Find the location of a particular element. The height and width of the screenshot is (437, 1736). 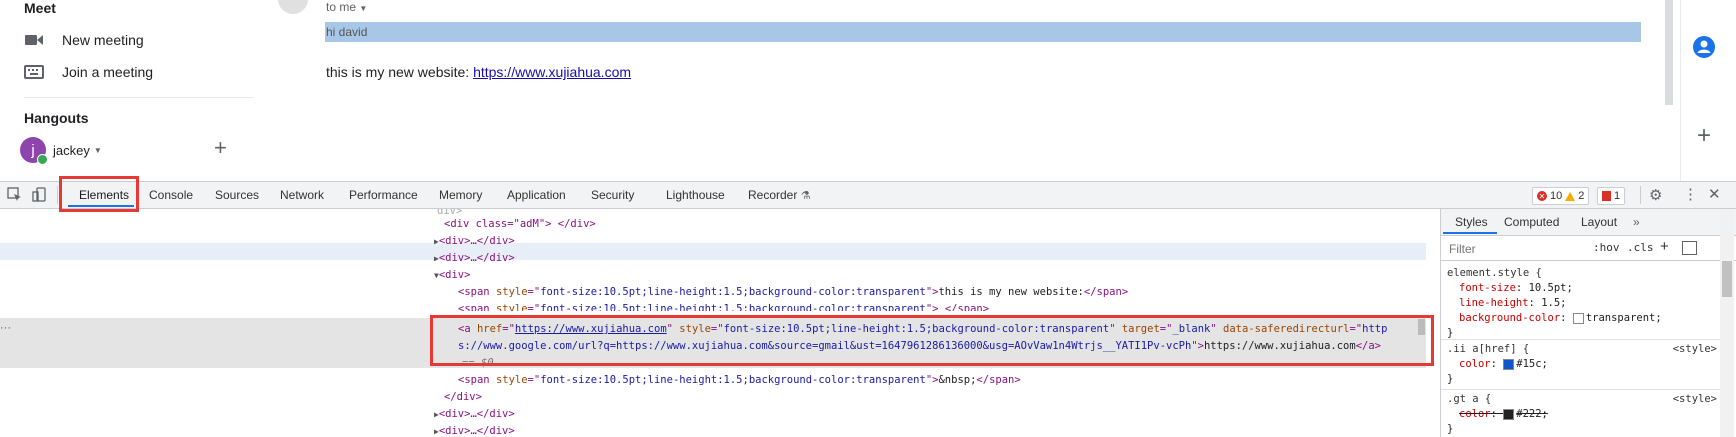

warning-icon is located at coordinates (1570, 196).